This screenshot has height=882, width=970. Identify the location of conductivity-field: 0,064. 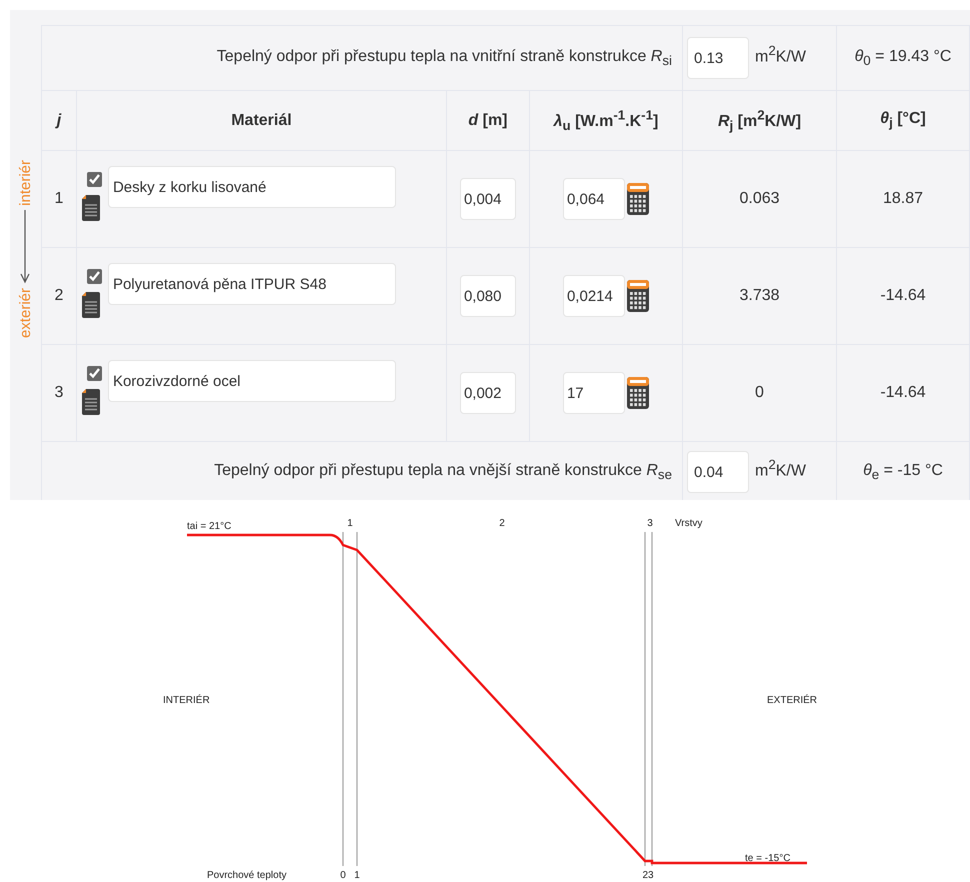
(593, 199).